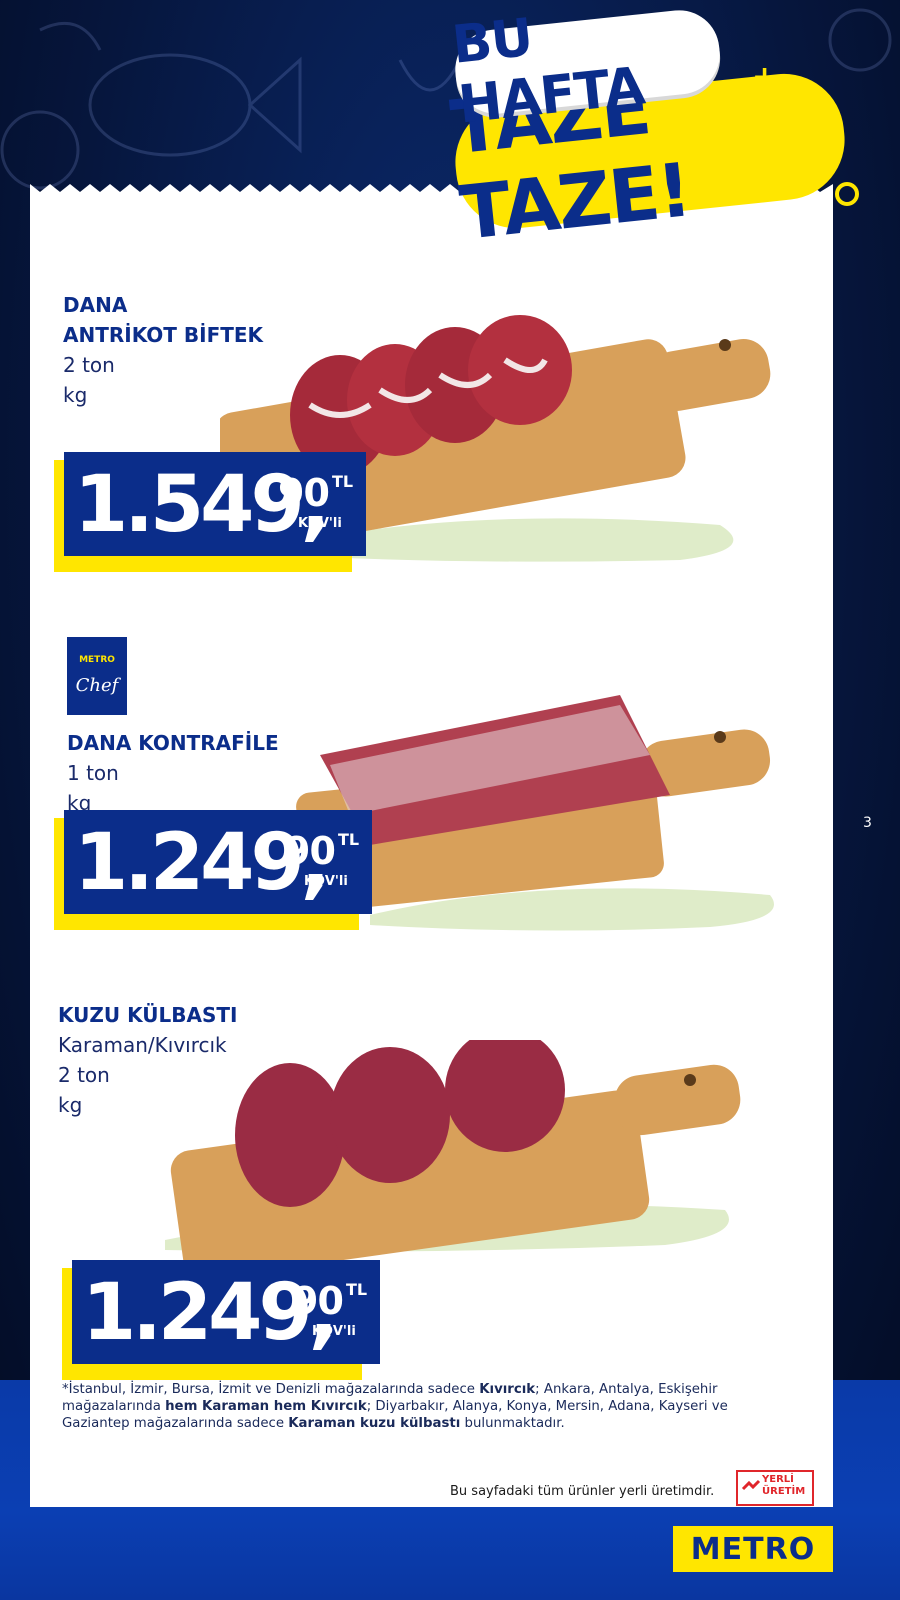 Image resolution: width=900 pixels, height=1600 pixels. I want to click on product2-name: DANA KONTRAFİLE, so click(173, 743).